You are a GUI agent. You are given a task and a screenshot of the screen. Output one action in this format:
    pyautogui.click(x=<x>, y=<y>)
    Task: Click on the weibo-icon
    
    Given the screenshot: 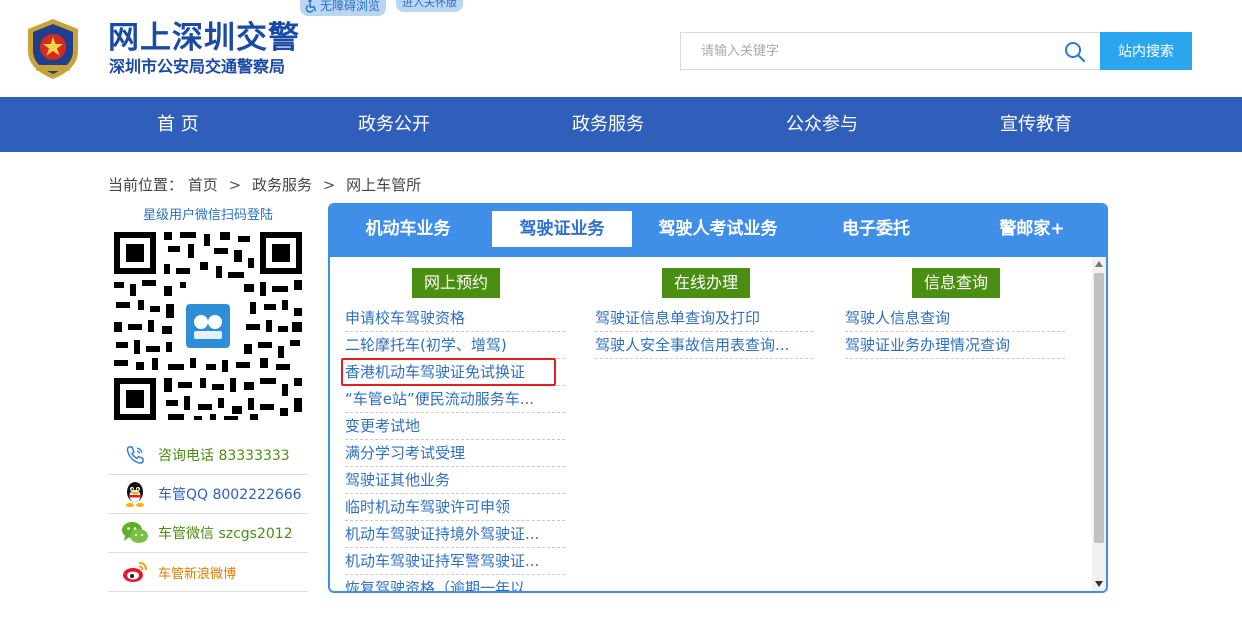 What is the action you would take?
    pyautogui.click(x=135, y=572)
    